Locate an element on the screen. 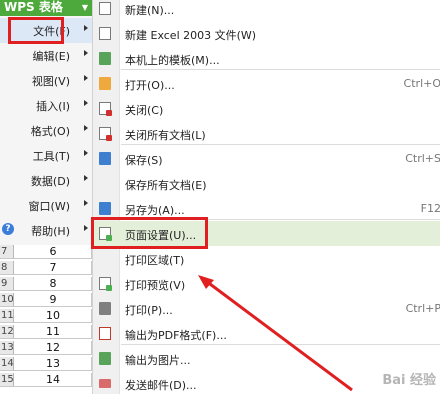  annotation-arrow is located at coordinates (275, 333).